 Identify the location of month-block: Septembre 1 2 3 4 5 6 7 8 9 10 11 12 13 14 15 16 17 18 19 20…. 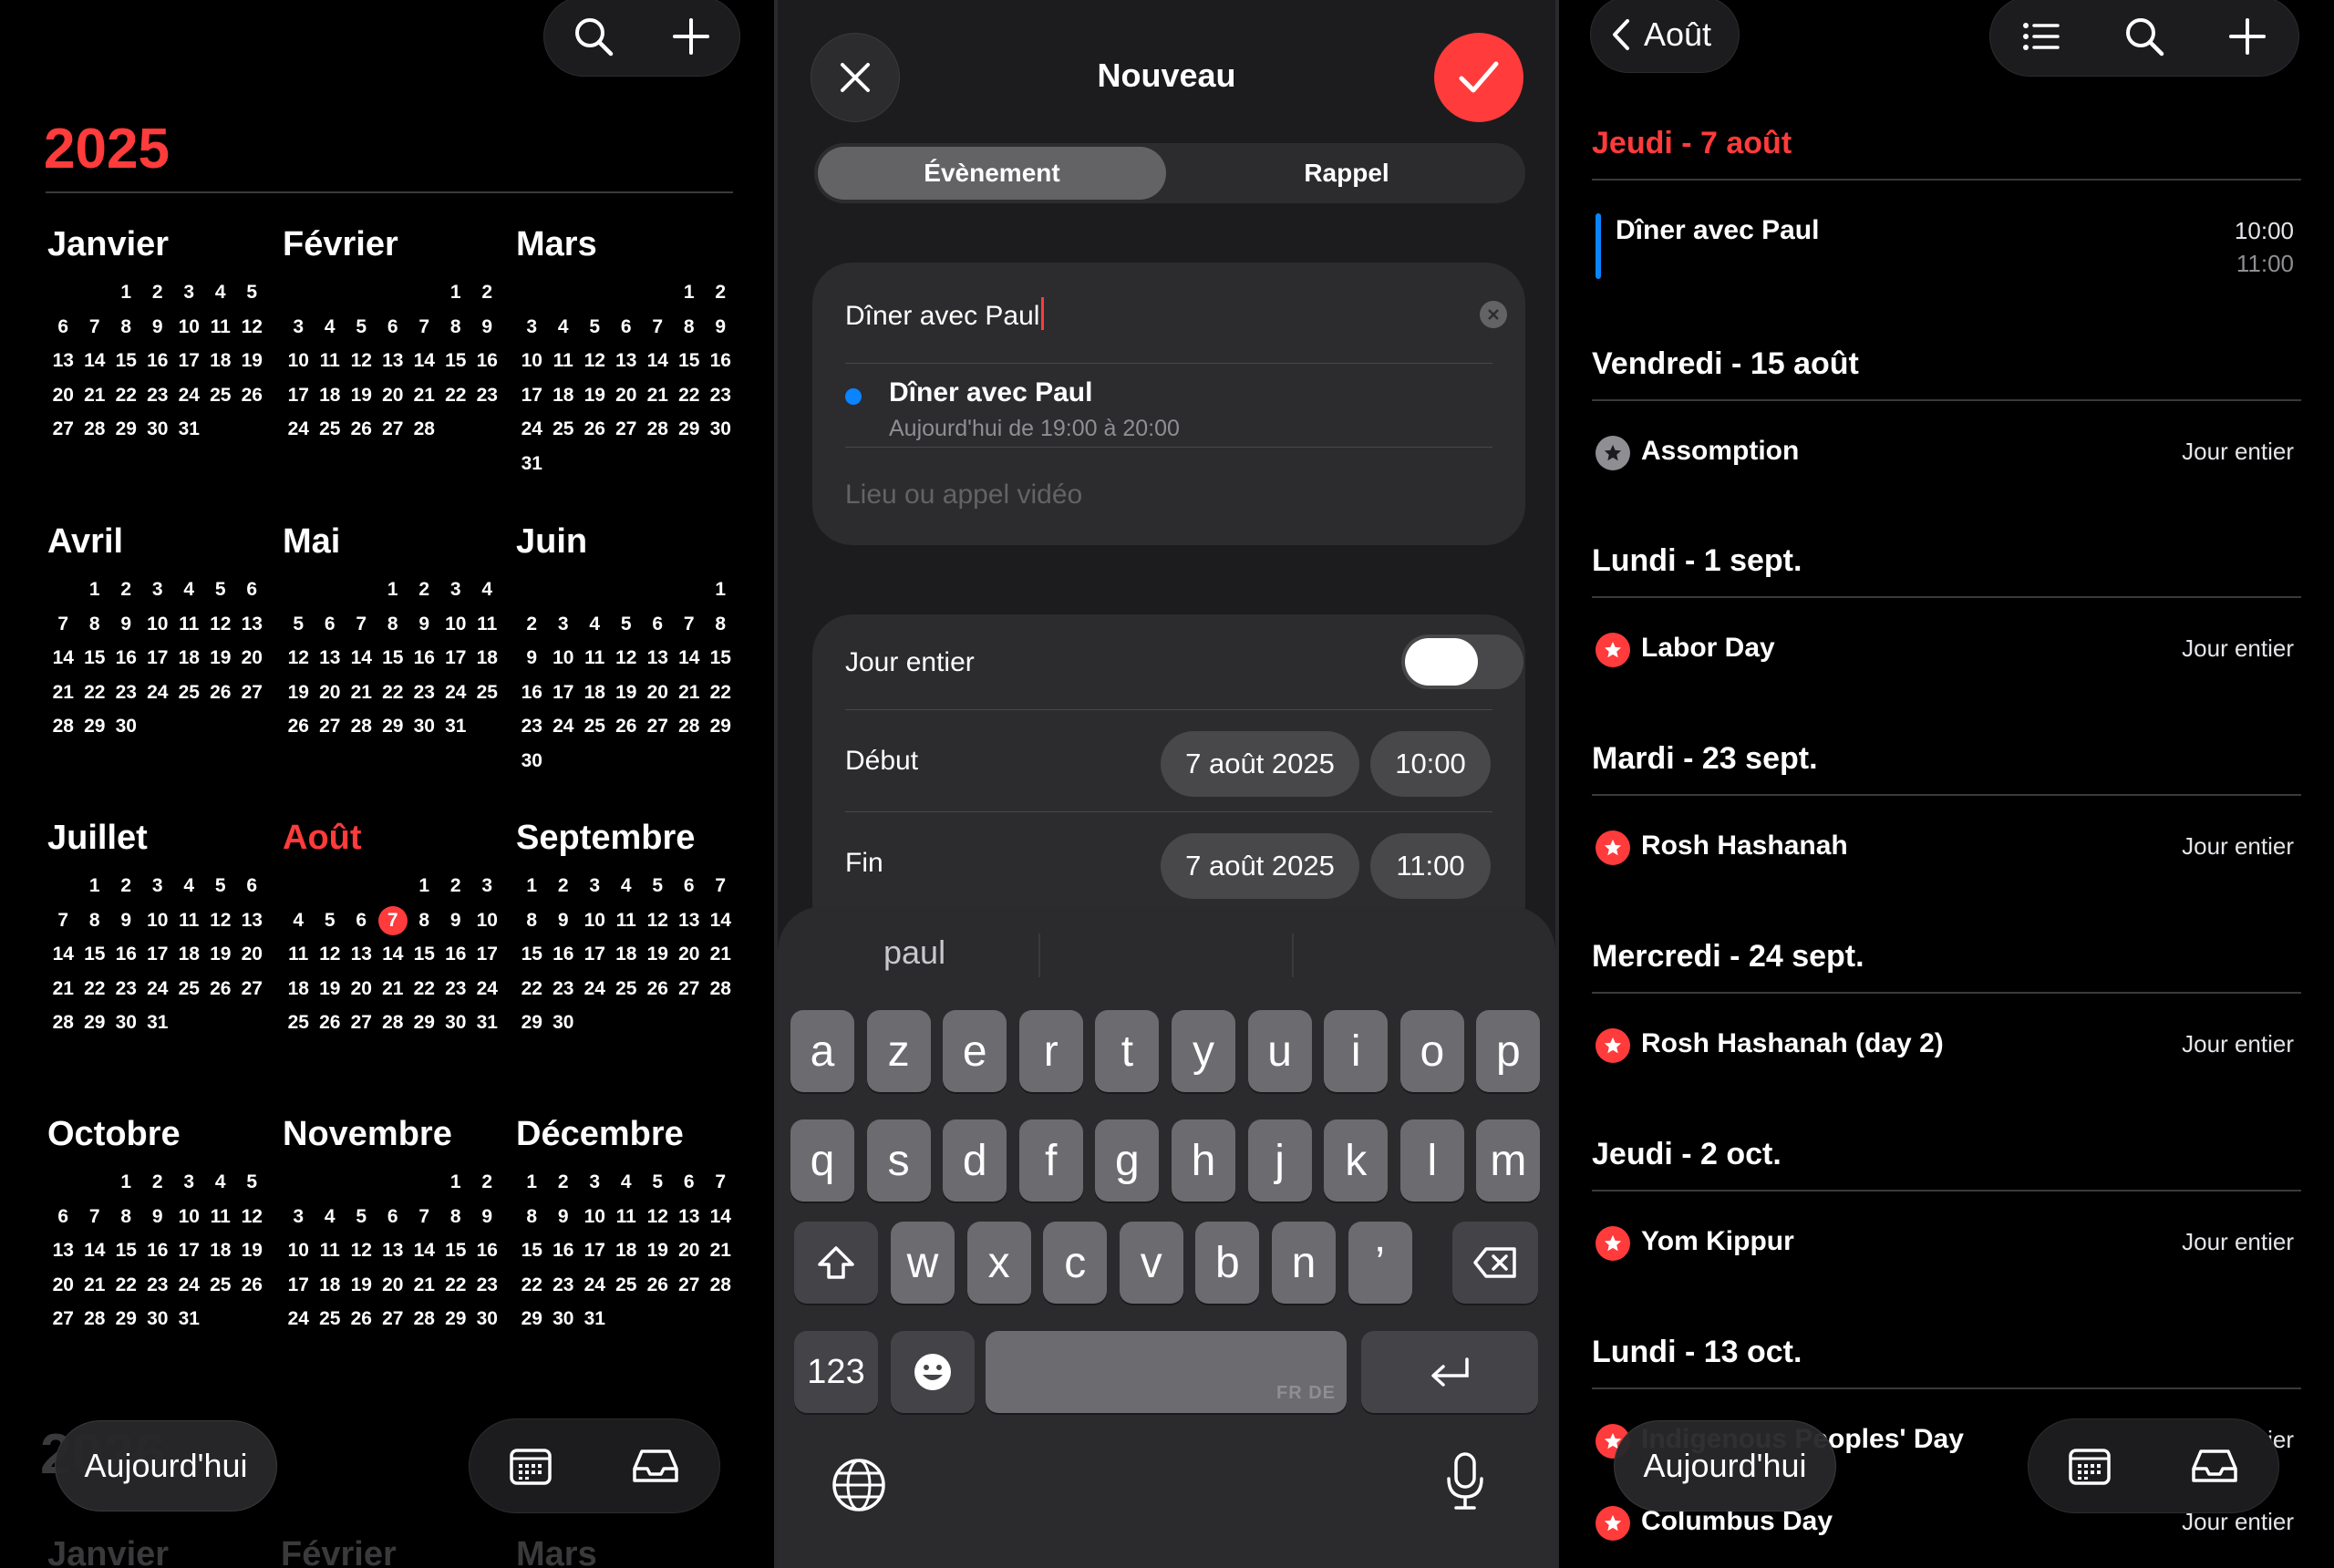
(630, 928).